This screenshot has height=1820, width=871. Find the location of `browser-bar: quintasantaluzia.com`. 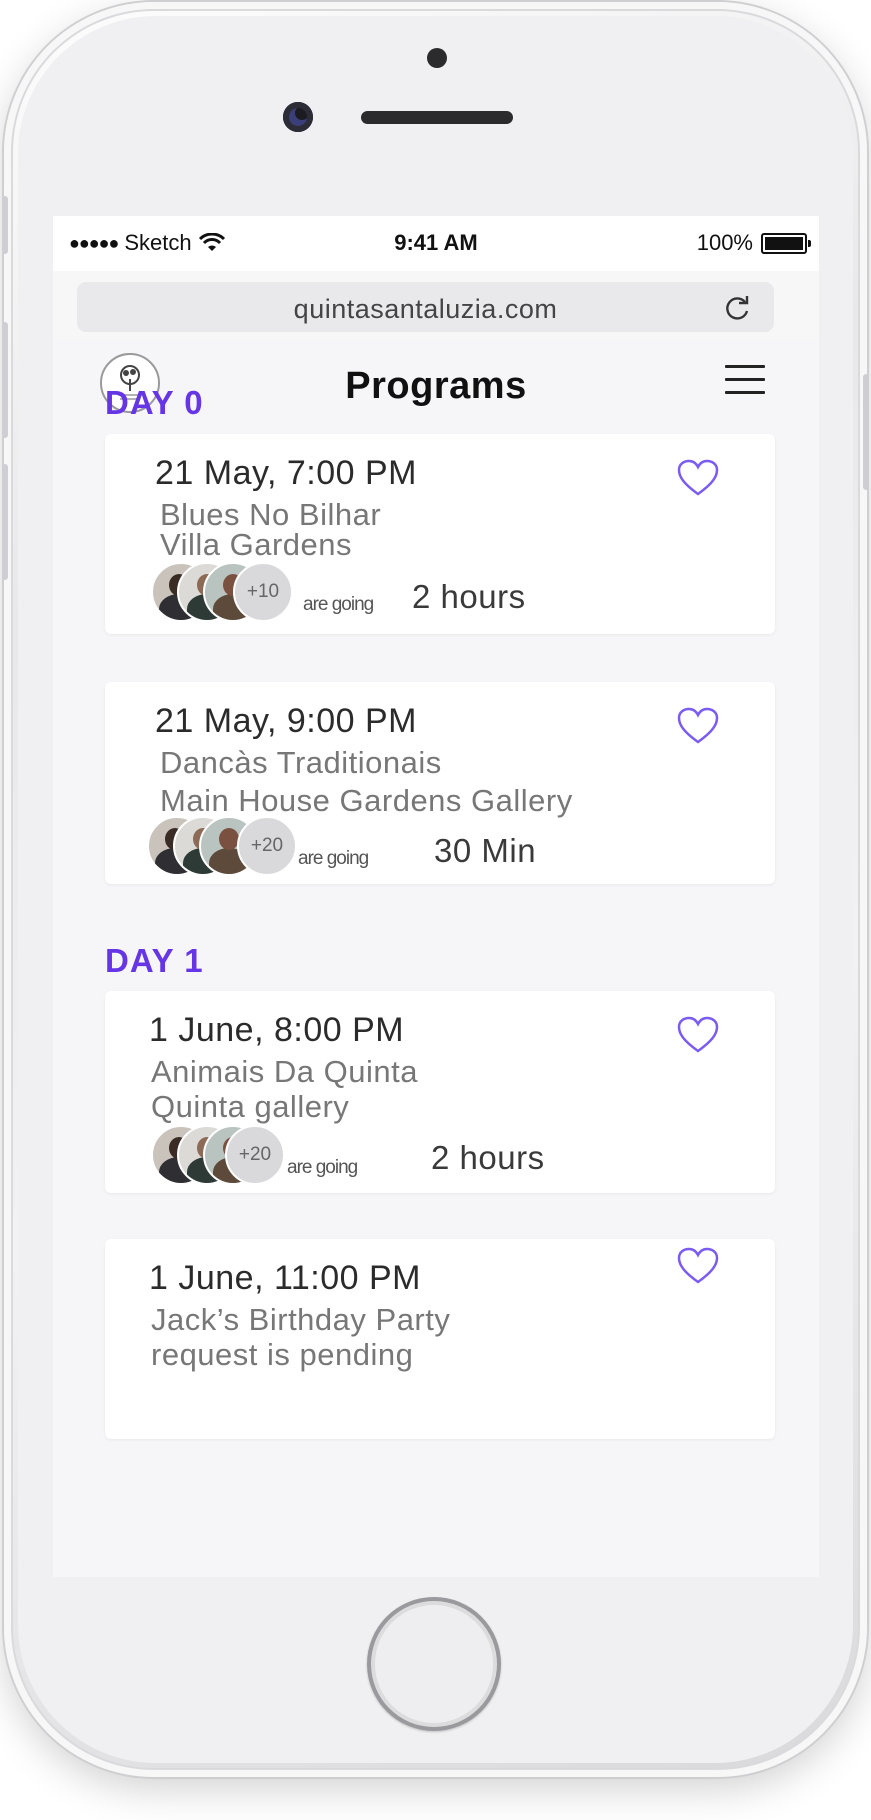

browser-bar: quintasantaluzia.com is located at coordinates (436, 305).